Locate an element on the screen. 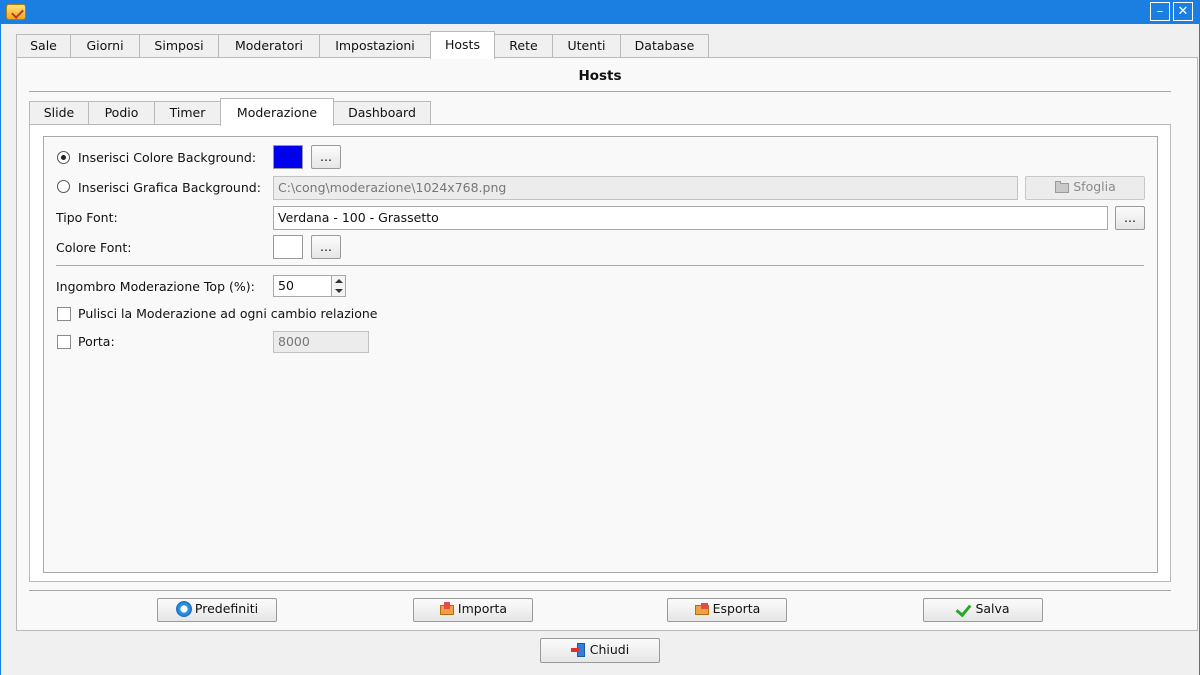  folder-icon is located at coordinates (1062, 187).